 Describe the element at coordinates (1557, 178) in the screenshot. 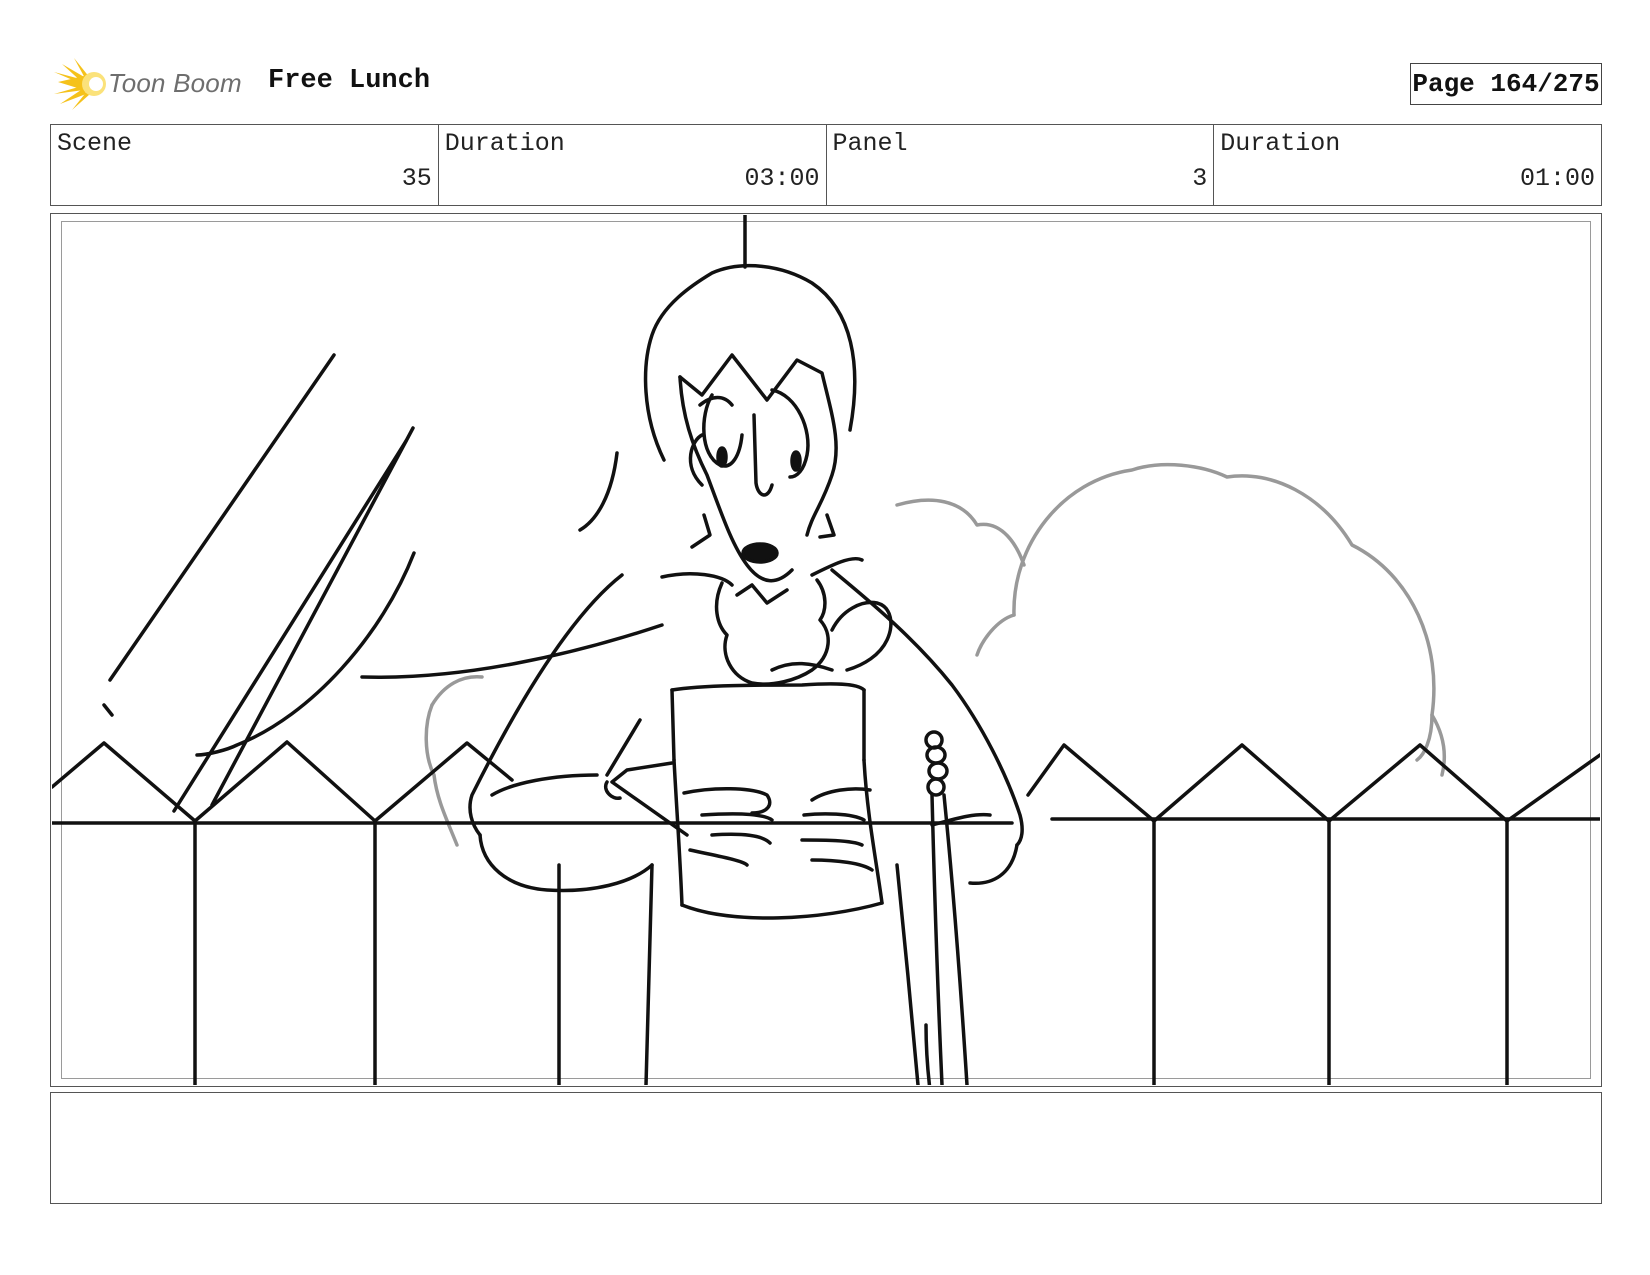

I see `panel-duration-value: 01:00` at that location.